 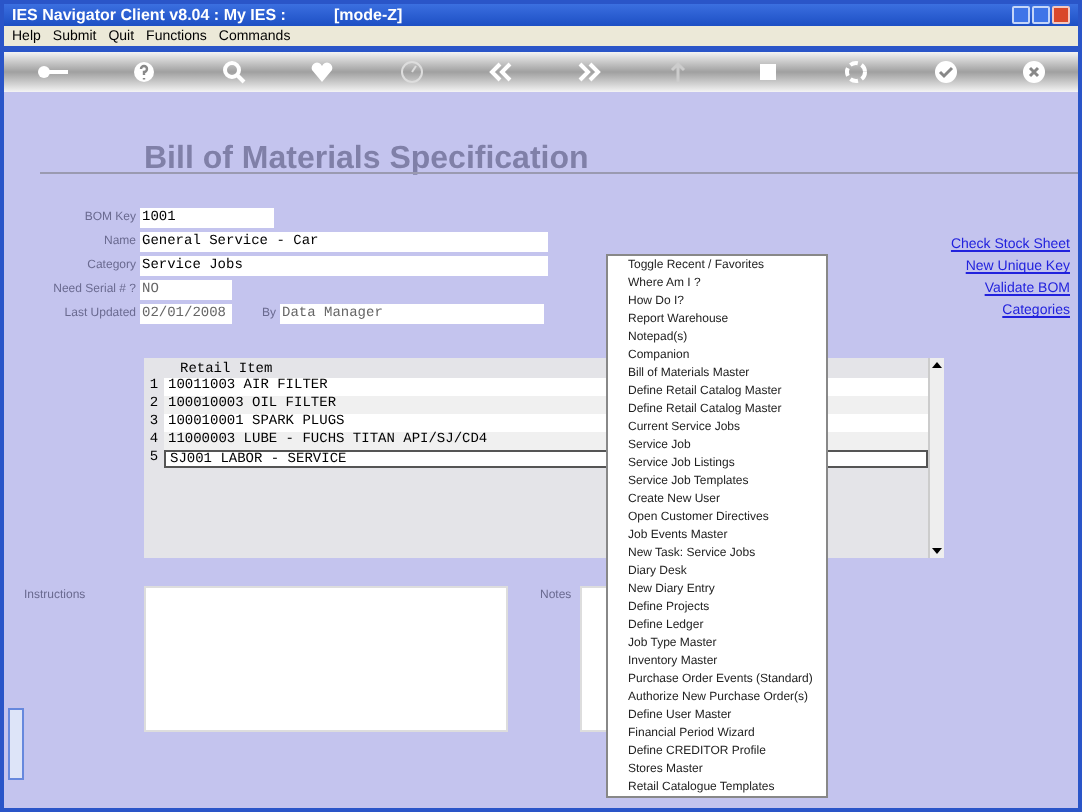 What do you see at coordinates (368, 15) in the screenshot?
I see `mode-label: [mode-Z]` at bounding box center [368, 15].